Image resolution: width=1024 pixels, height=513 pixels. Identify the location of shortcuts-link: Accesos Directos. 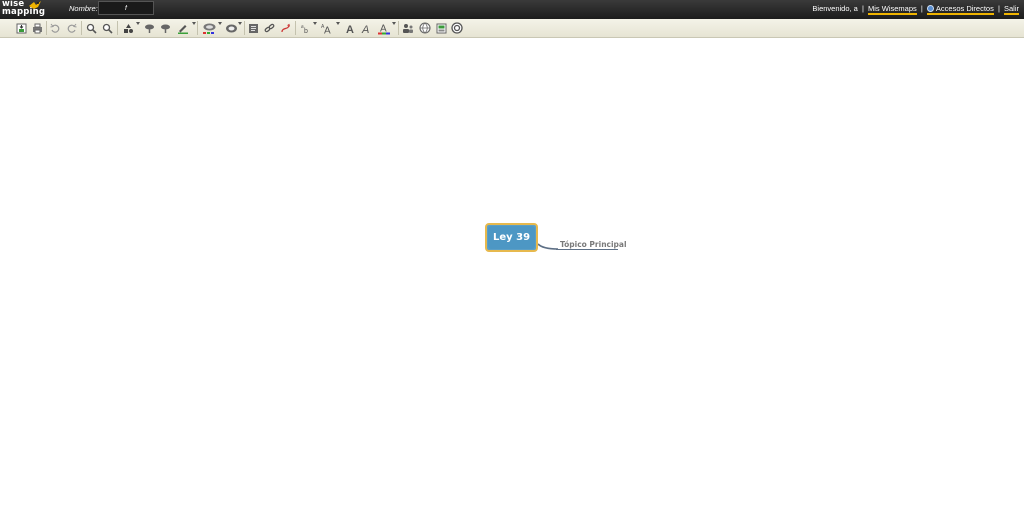
(960, 9).